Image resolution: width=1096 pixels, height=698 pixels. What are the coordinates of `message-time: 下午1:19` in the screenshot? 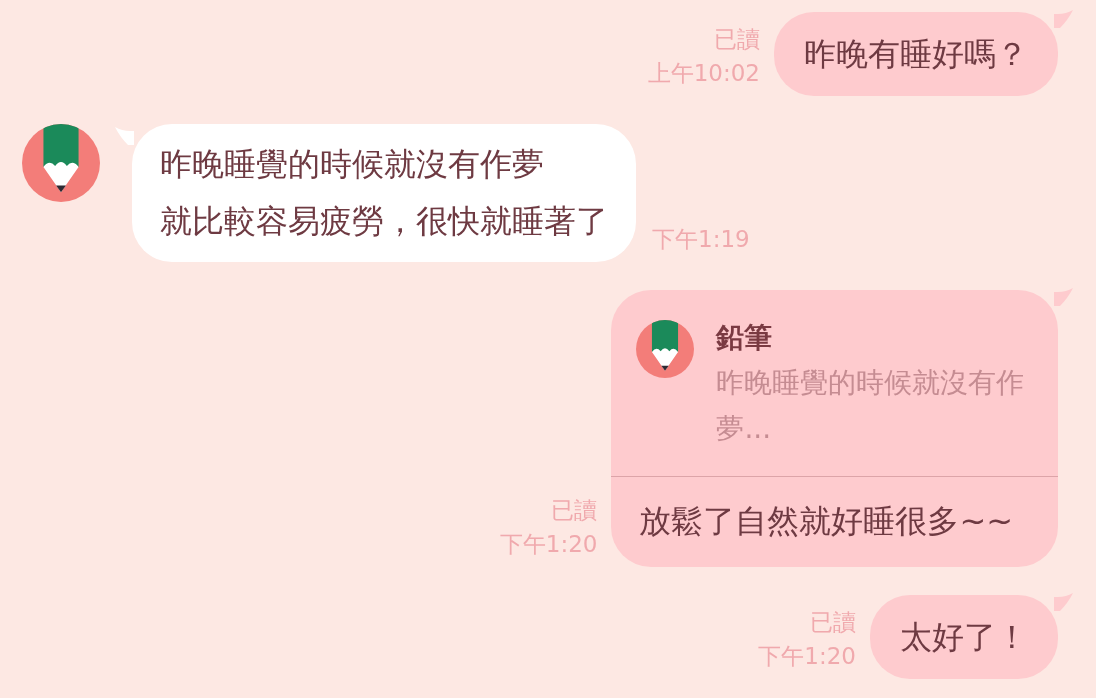 It's located at (701, 239).